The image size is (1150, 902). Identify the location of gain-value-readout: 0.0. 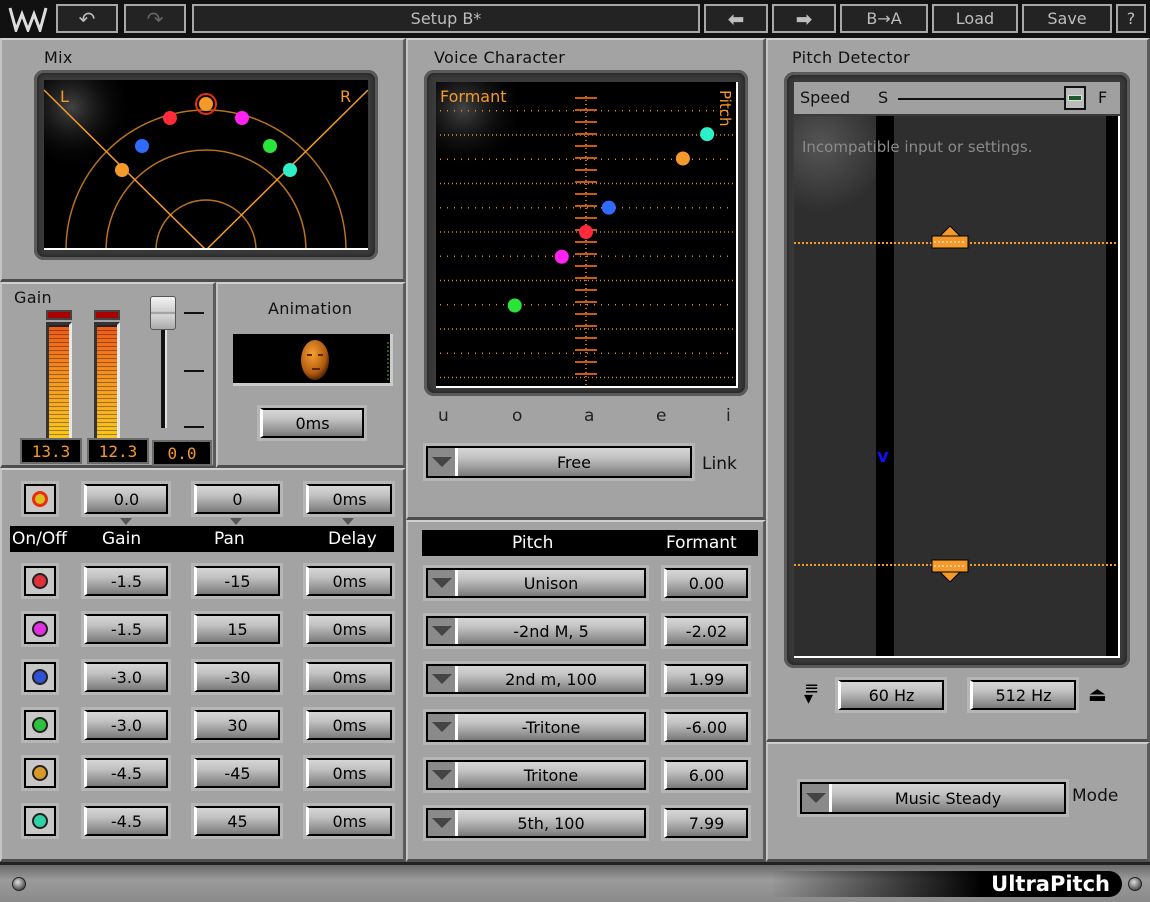
(182, 453).